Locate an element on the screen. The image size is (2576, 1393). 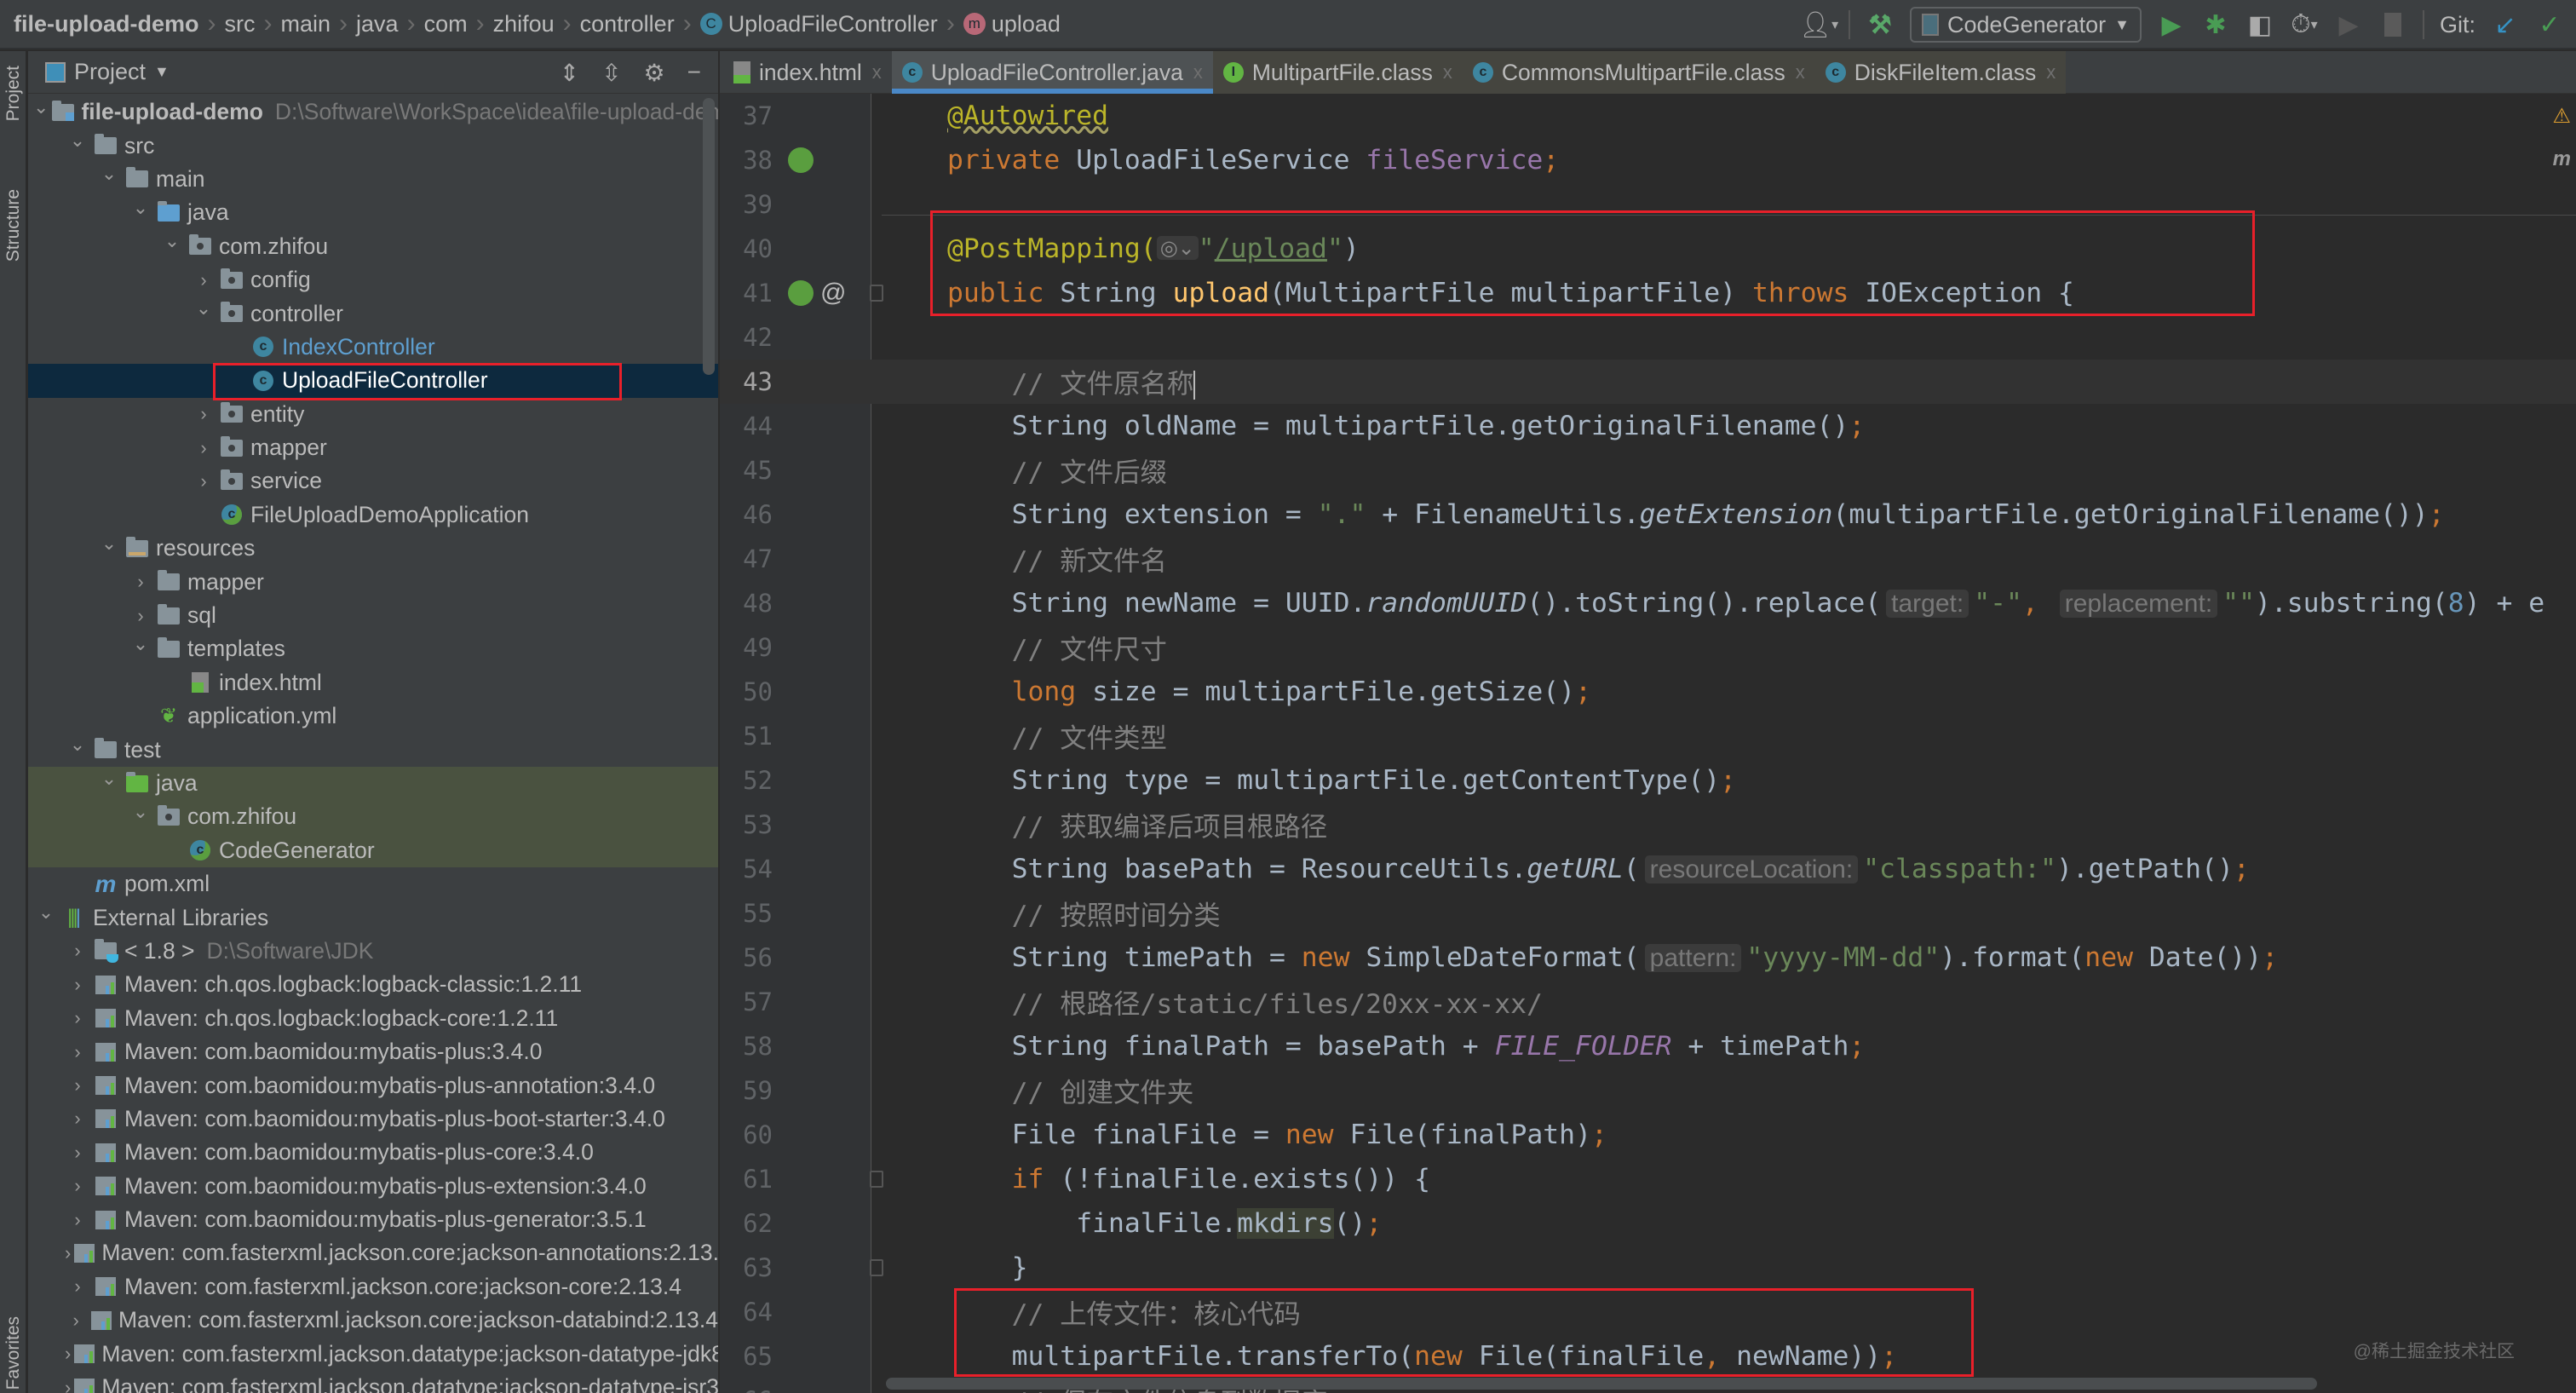
tree-item-indexcontroller: c IndexController is located at coordinates (373, 347).